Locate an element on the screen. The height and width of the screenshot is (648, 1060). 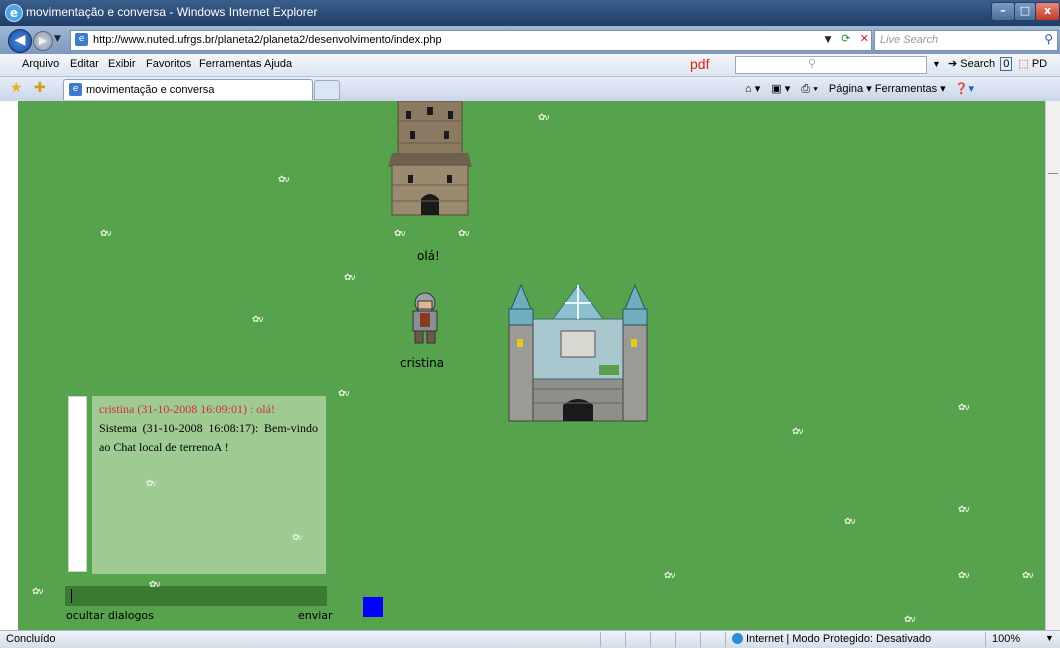
blue-marker is located at coordinates (373, 607).